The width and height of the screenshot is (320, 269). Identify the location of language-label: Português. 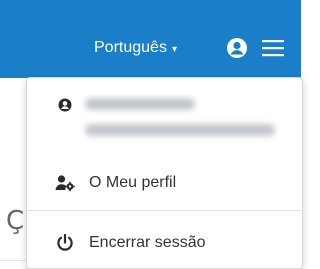
(130, 47).